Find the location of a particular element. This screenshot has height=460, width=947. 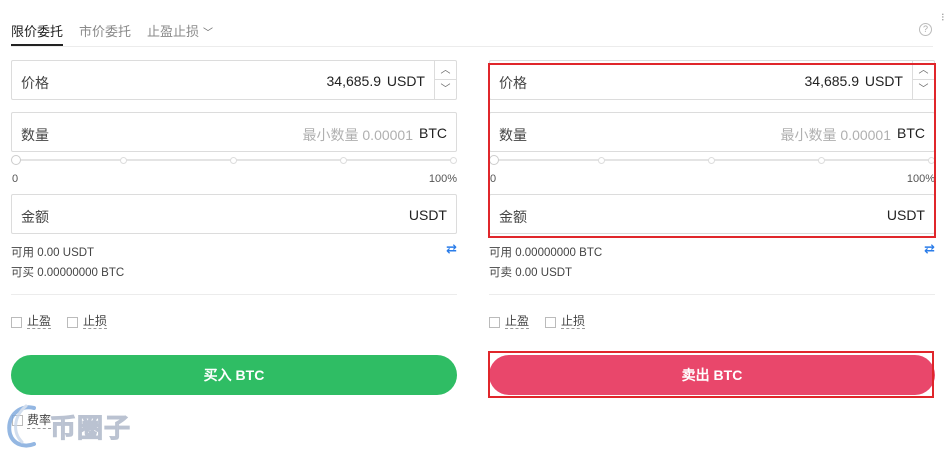

slider-max-label: 100% is located at coordinates (442, 179).